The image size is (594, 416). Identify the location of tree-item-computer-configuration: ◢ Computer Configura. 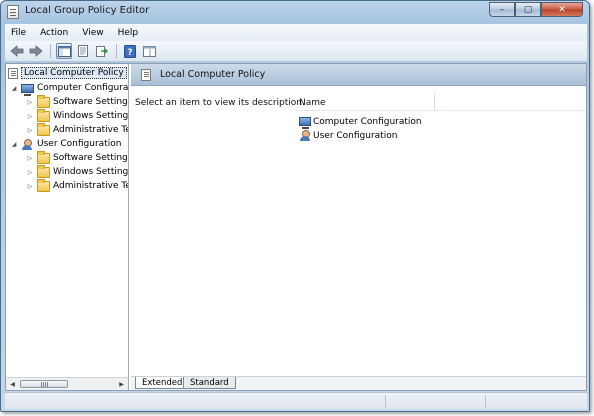
(69, 88).